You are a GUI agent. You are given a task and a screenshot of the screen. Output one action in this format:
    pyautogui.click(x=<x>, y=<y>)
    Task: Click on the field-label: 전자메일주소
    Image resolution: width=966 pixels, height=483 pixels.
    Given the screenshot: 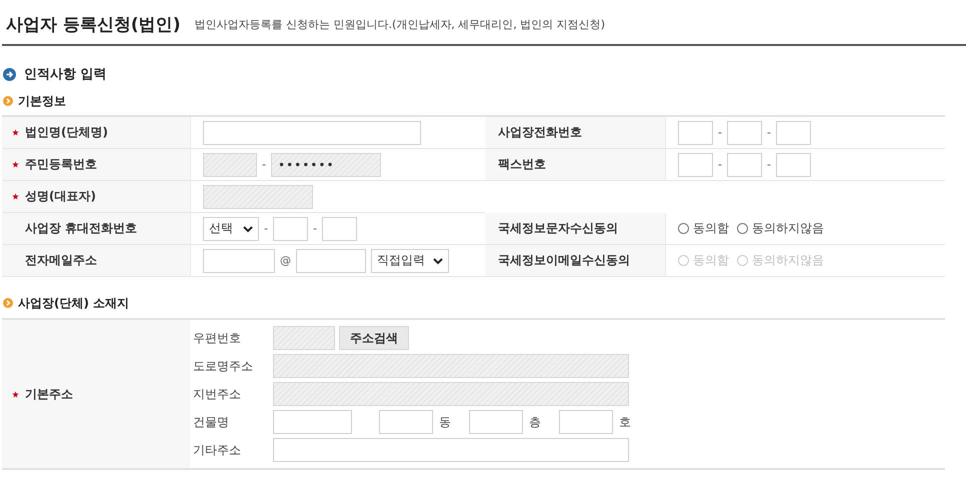 What is the action you would take?
    pyautogui.click(x=61, y=260)
    